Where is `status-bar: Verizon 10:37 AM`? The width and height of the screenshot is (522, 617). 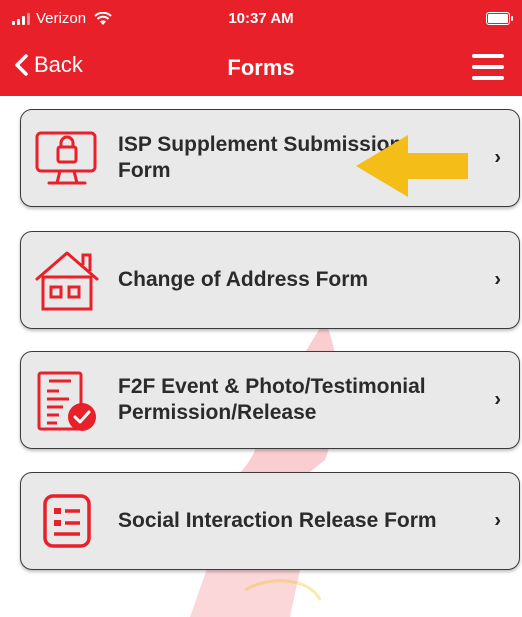 status-bar: Verizon 10:37 AM is located at coordinates (261, 20).